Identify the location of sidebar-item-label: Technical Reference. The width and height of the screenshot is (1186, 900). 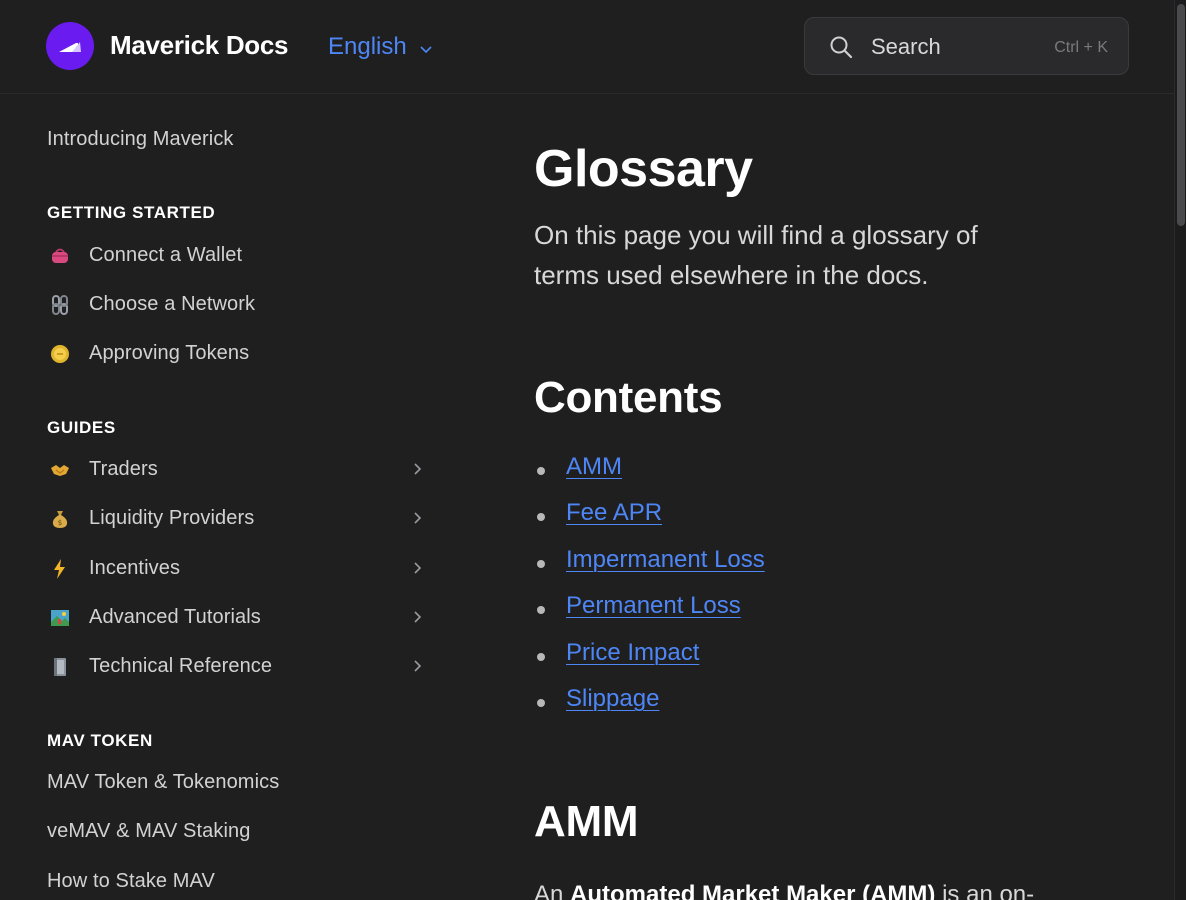
(181, 666).